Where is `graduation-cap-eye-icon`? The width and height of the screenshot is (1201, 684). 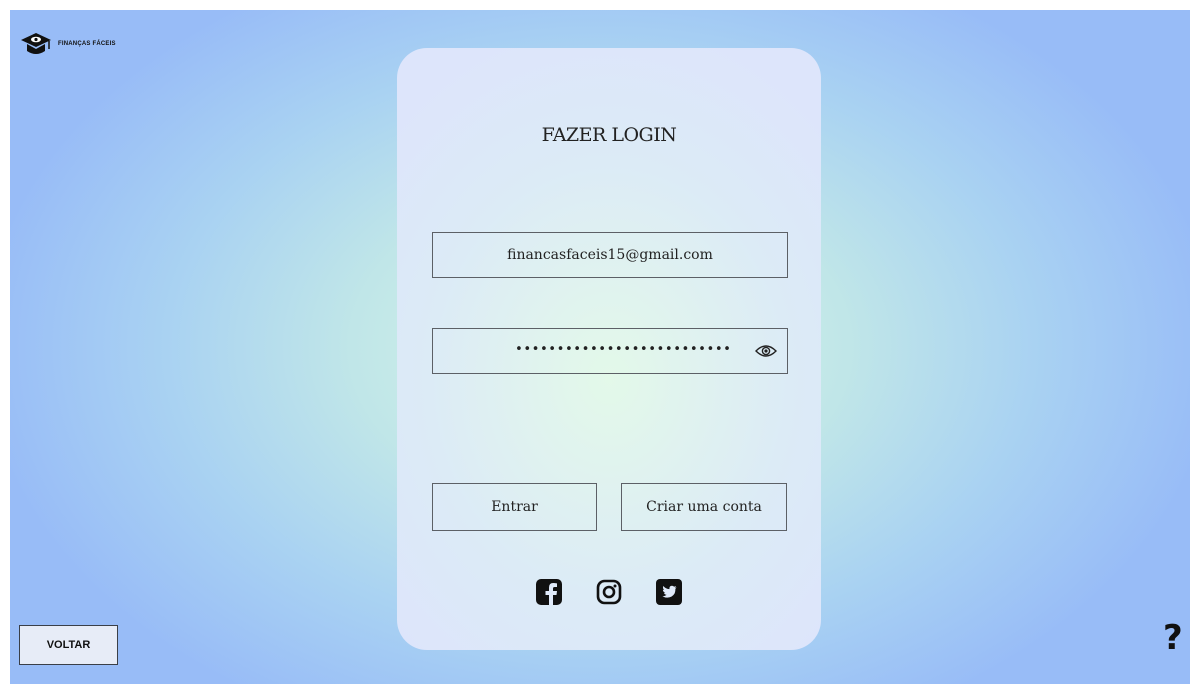
graduation-cap-eye-icon is located at coordinates (36, 44).